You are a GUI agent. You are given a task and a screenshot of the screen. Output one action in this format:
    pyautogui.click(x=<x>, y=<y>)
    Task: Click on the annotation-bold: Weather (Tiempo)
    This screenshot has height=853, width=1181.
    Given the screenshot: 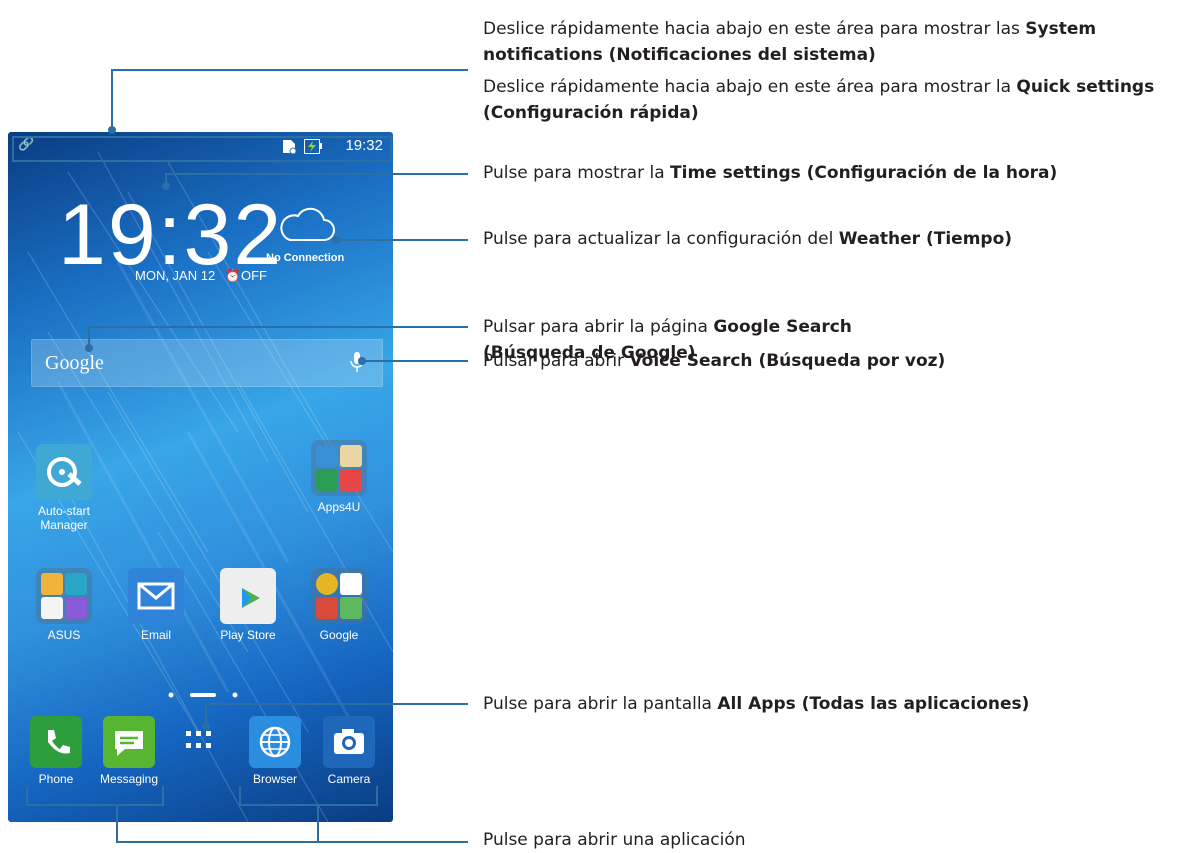 What is the action you would take?
    pyautogui.click(x=925, y=239)
    